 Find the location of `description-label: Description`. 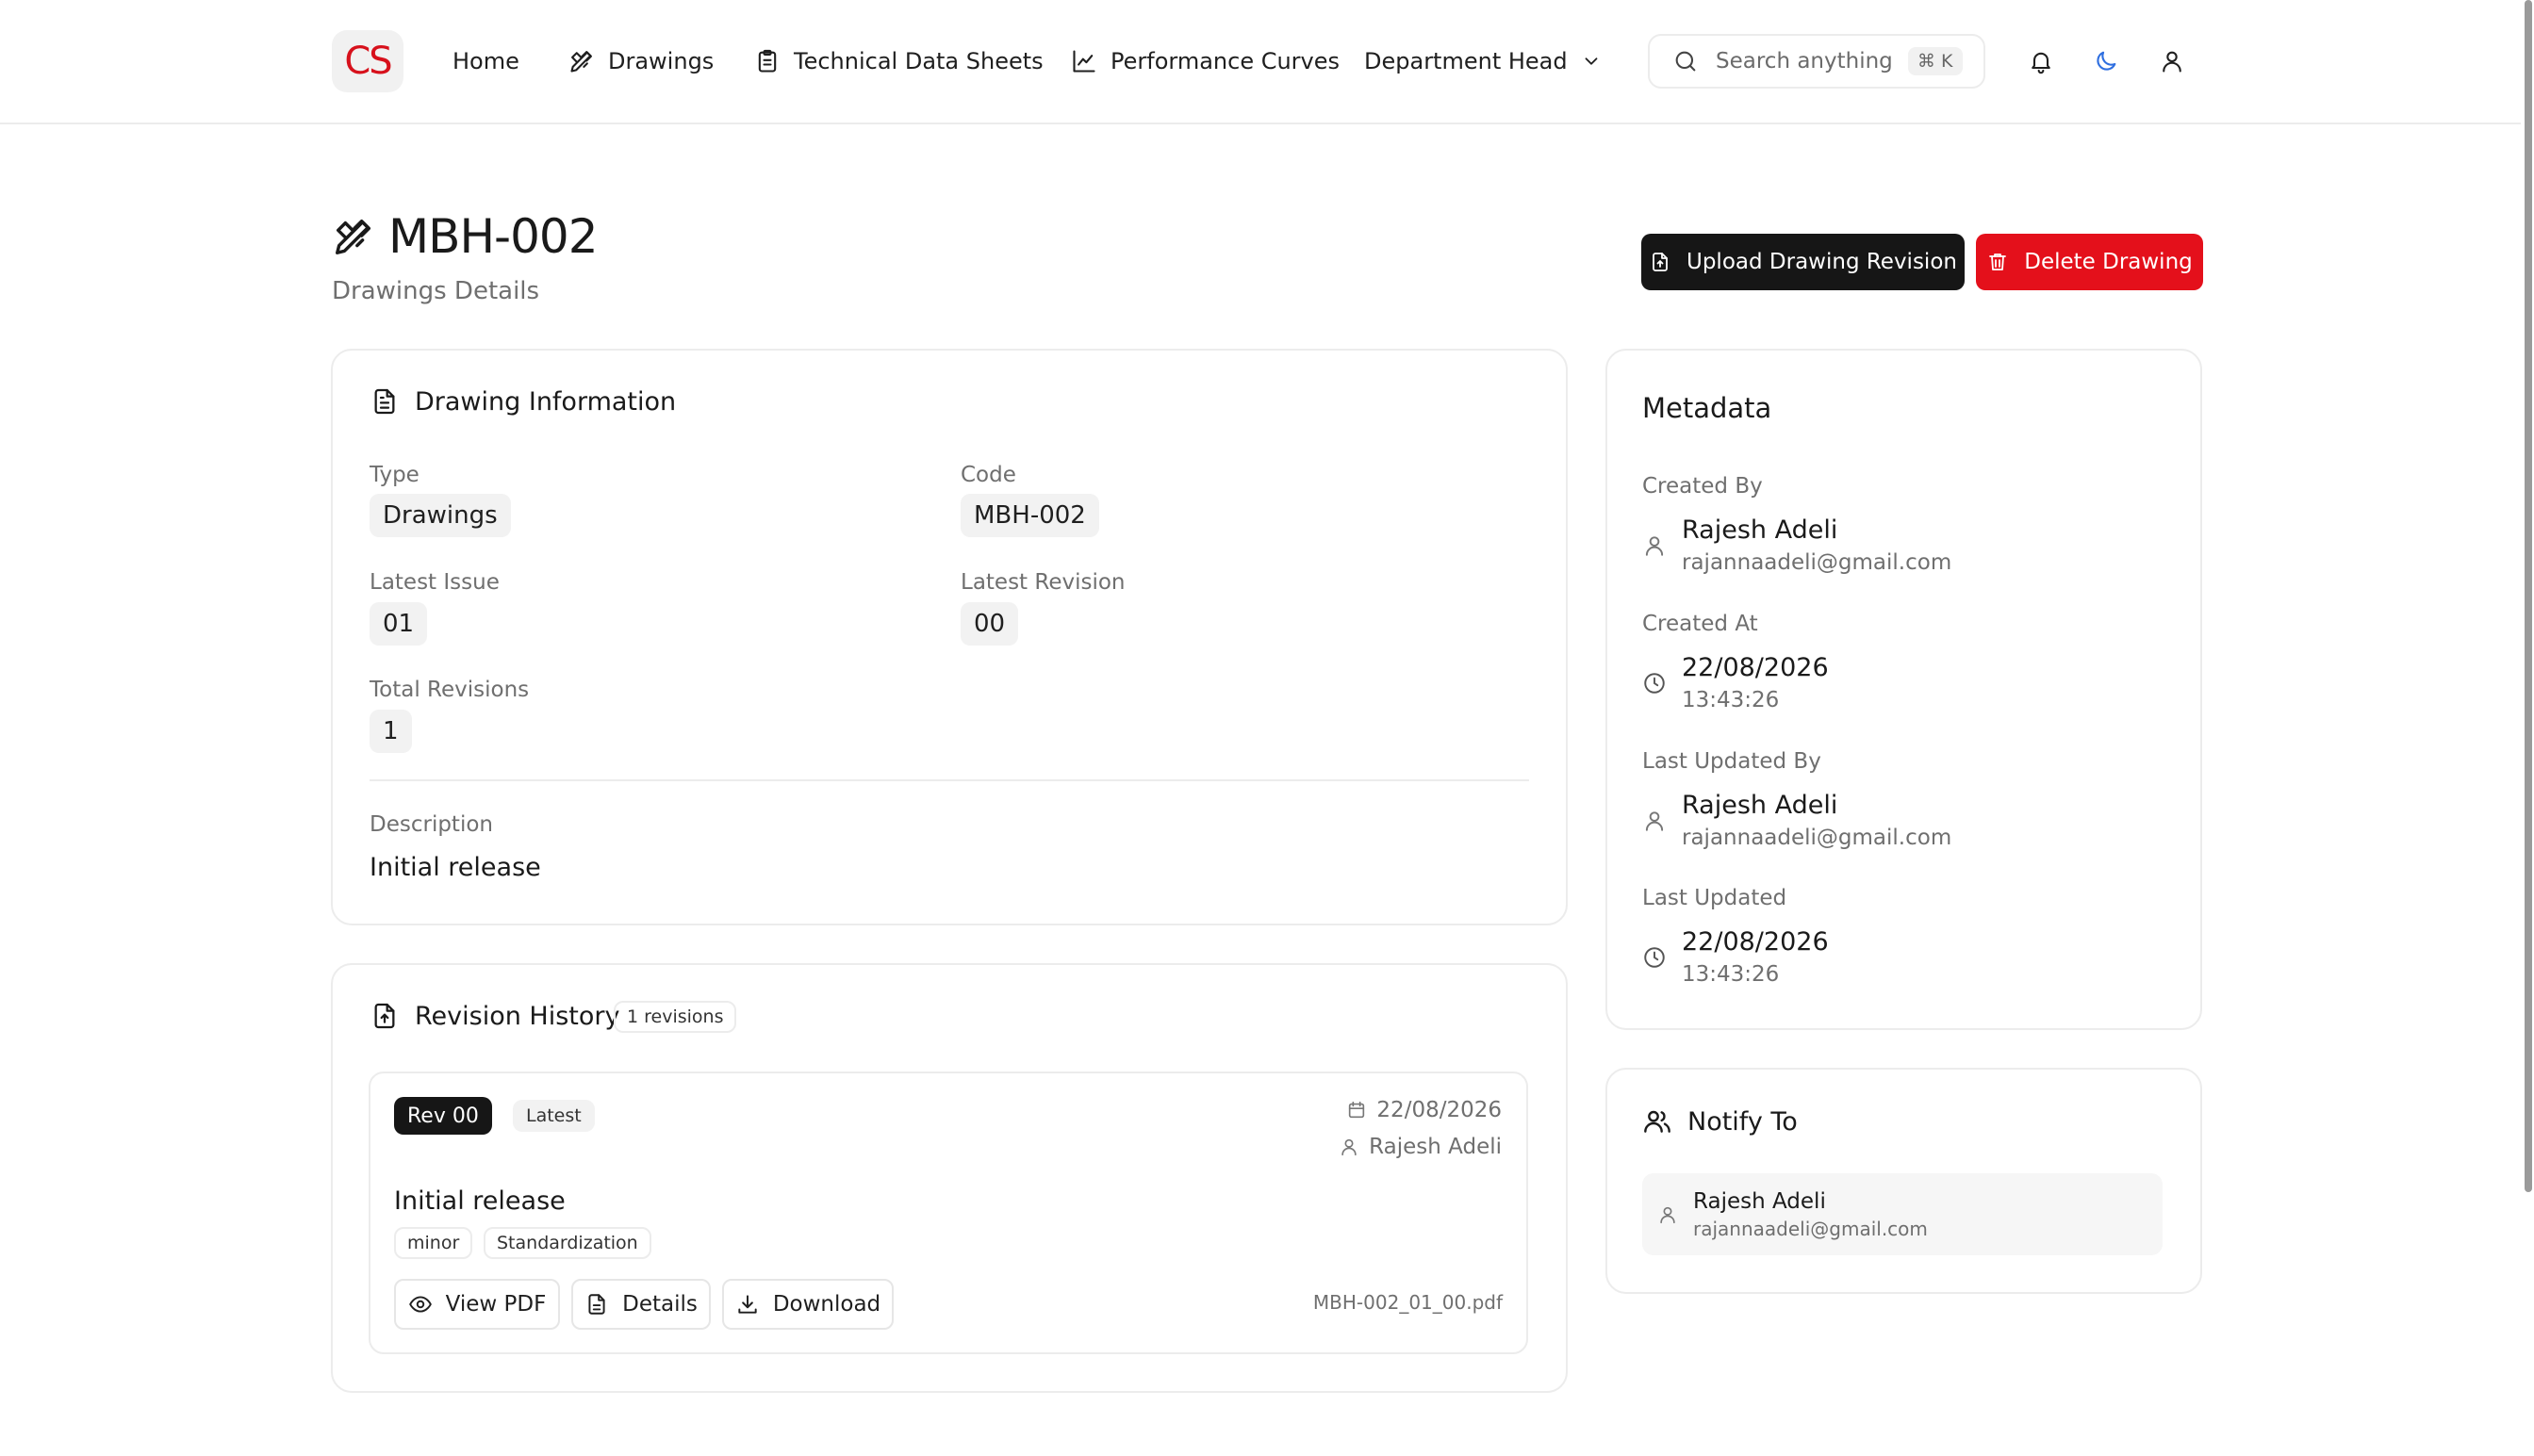

description-label: Description is located at coordinates (431, 824).